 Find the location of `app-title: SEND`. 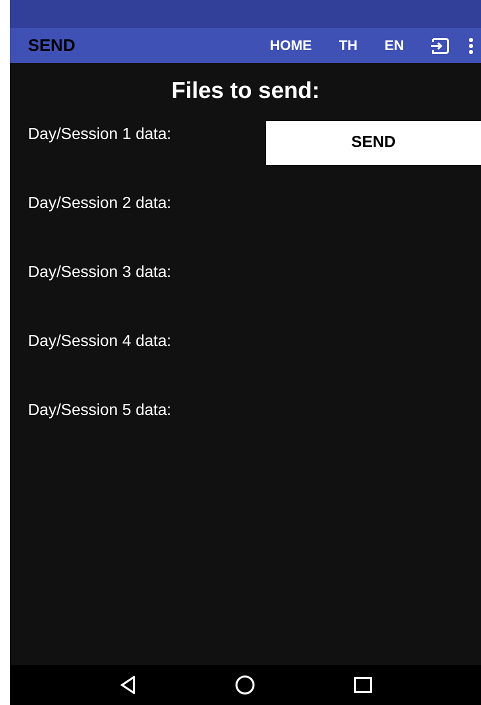

app-title: SEND is located at coordinates (52, 46).